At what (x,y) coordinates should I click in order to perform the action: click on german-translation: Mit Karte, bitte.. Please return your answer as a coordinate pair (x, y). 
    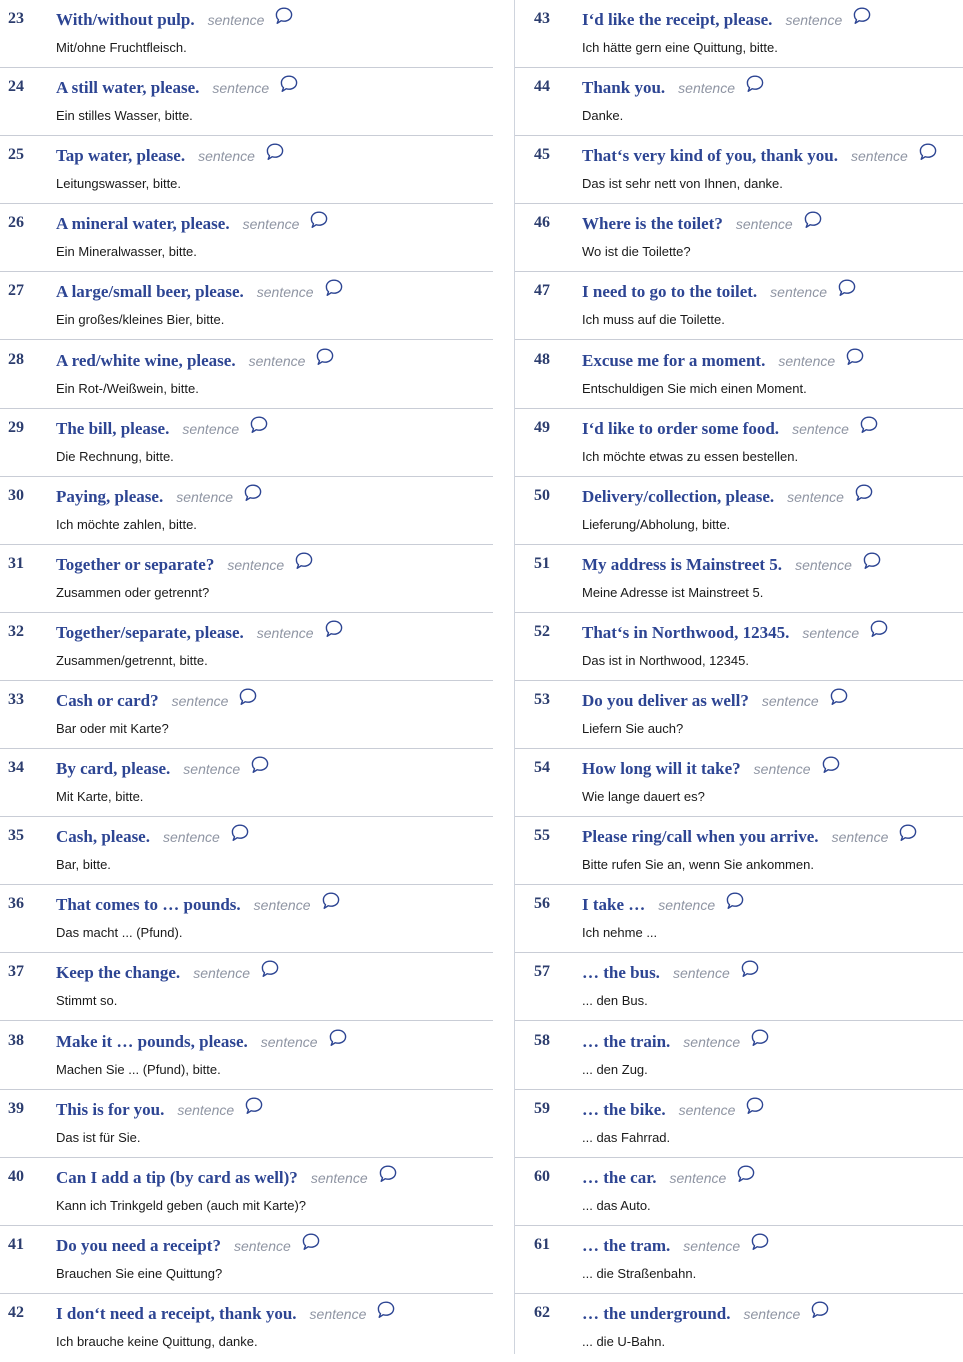
    Looking at the image, I should click on (100, 797).